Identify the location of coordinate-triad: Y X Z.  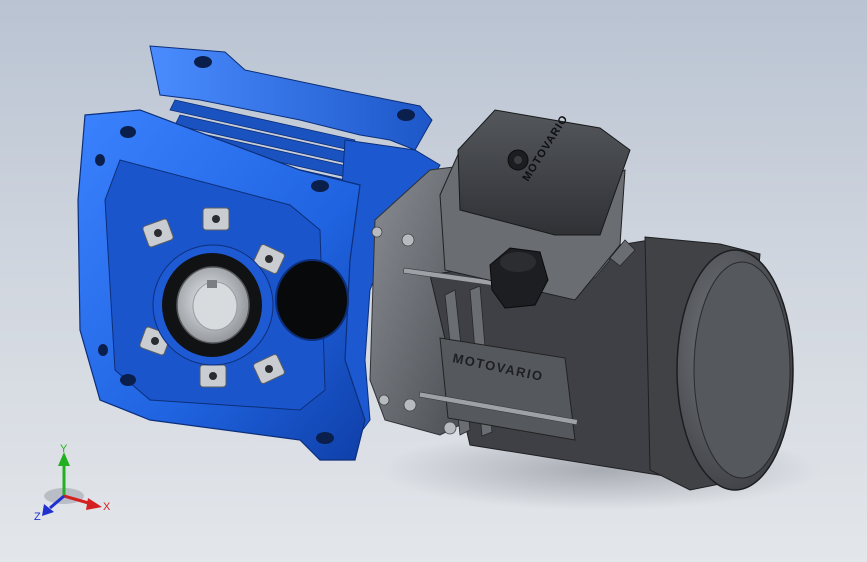
(72, 483).